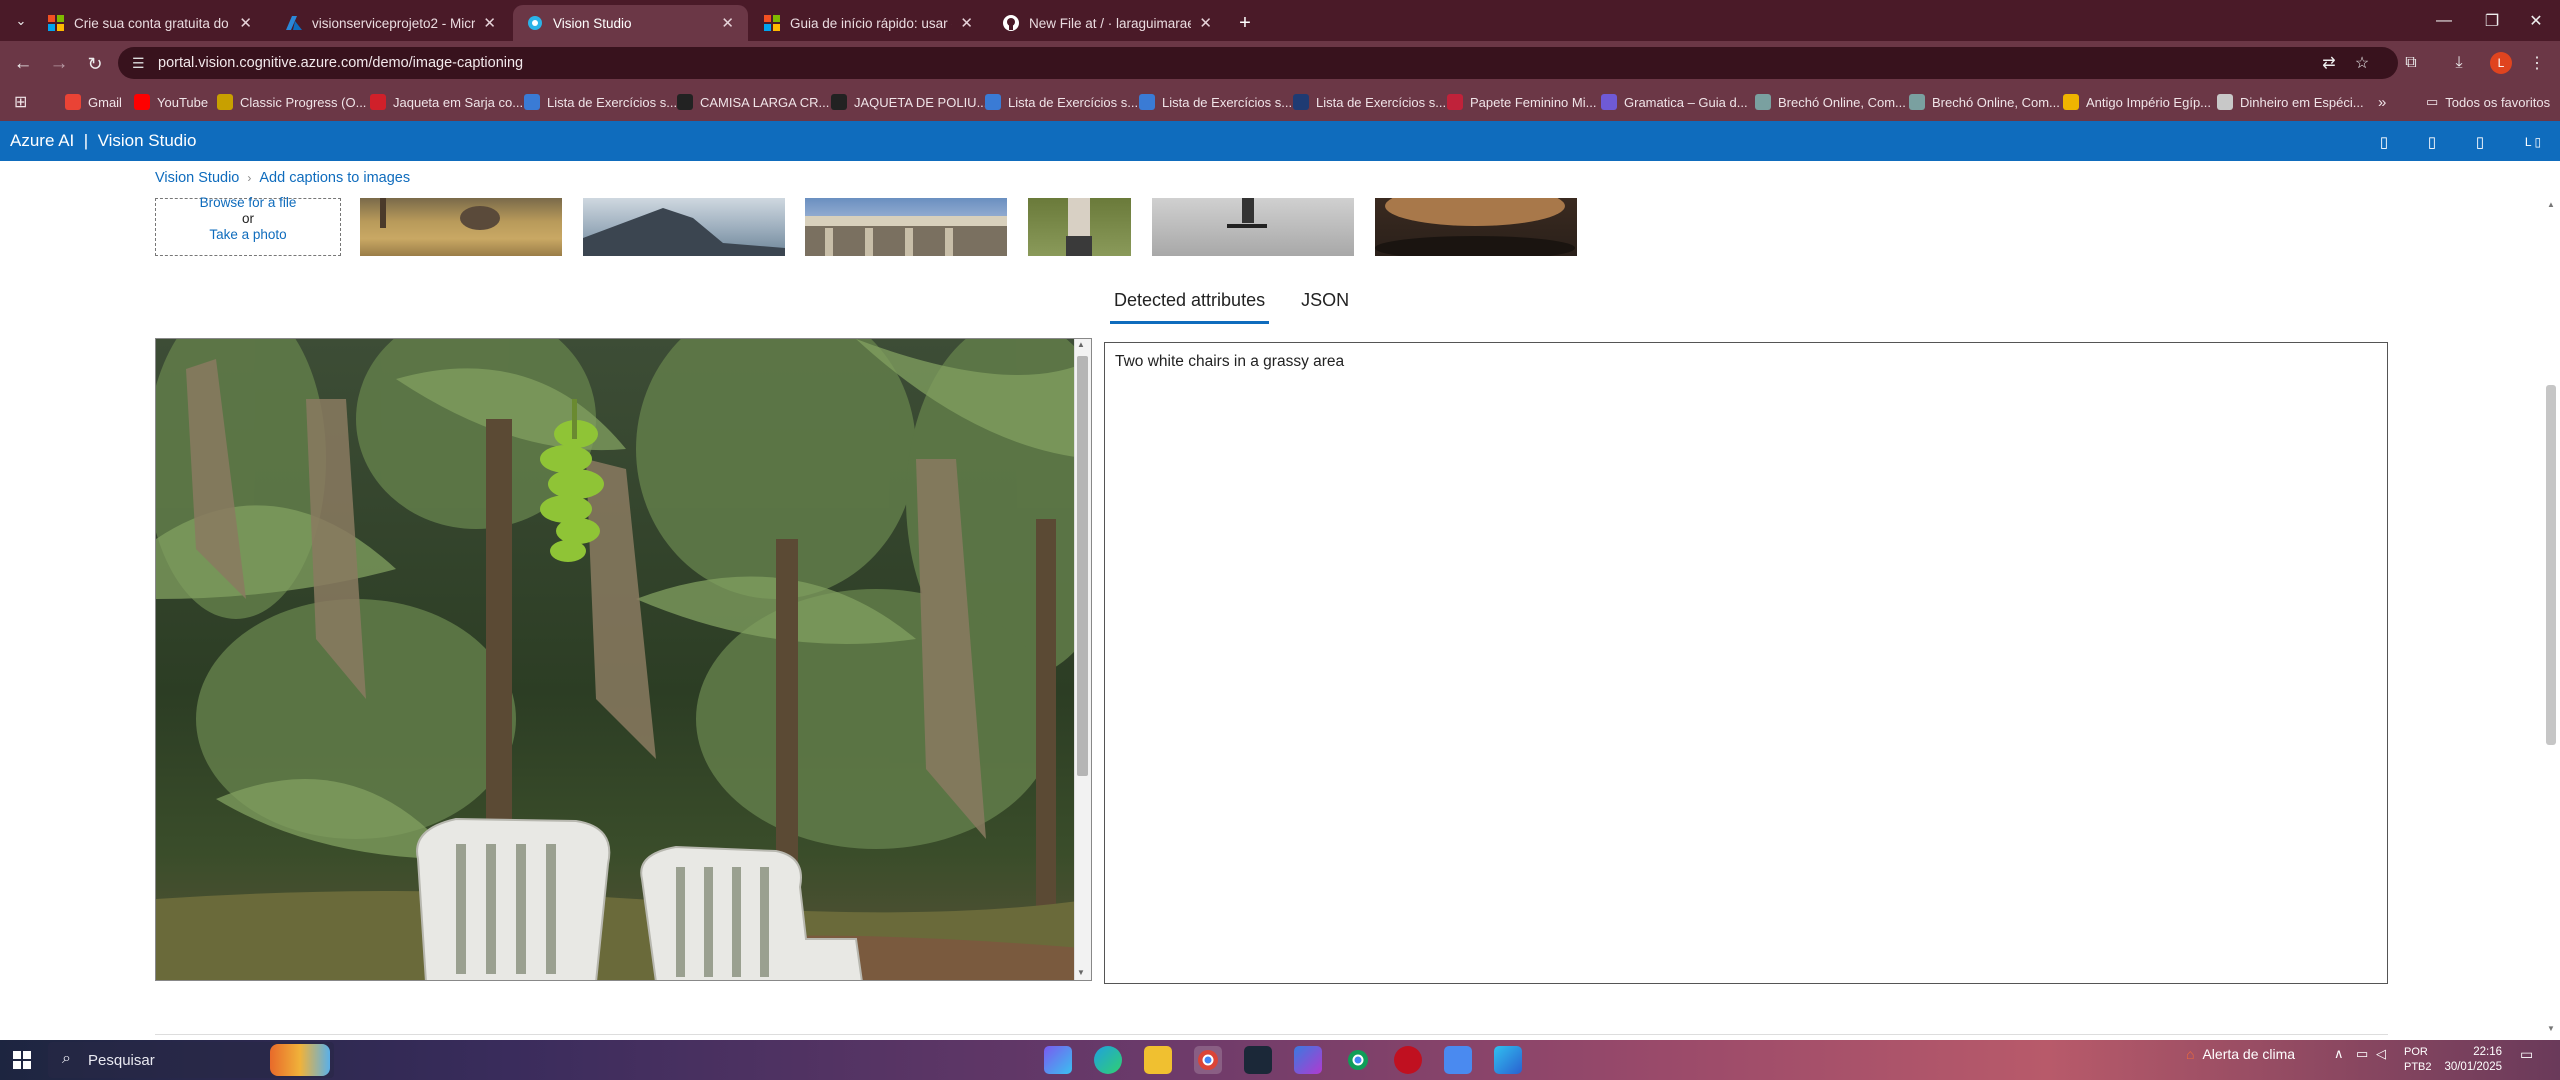 The height and width of the screenshot is (1080, 2560). Describe the element at coordinates (1308, 1060) in the screenshot. I see `office-icon` at that location.